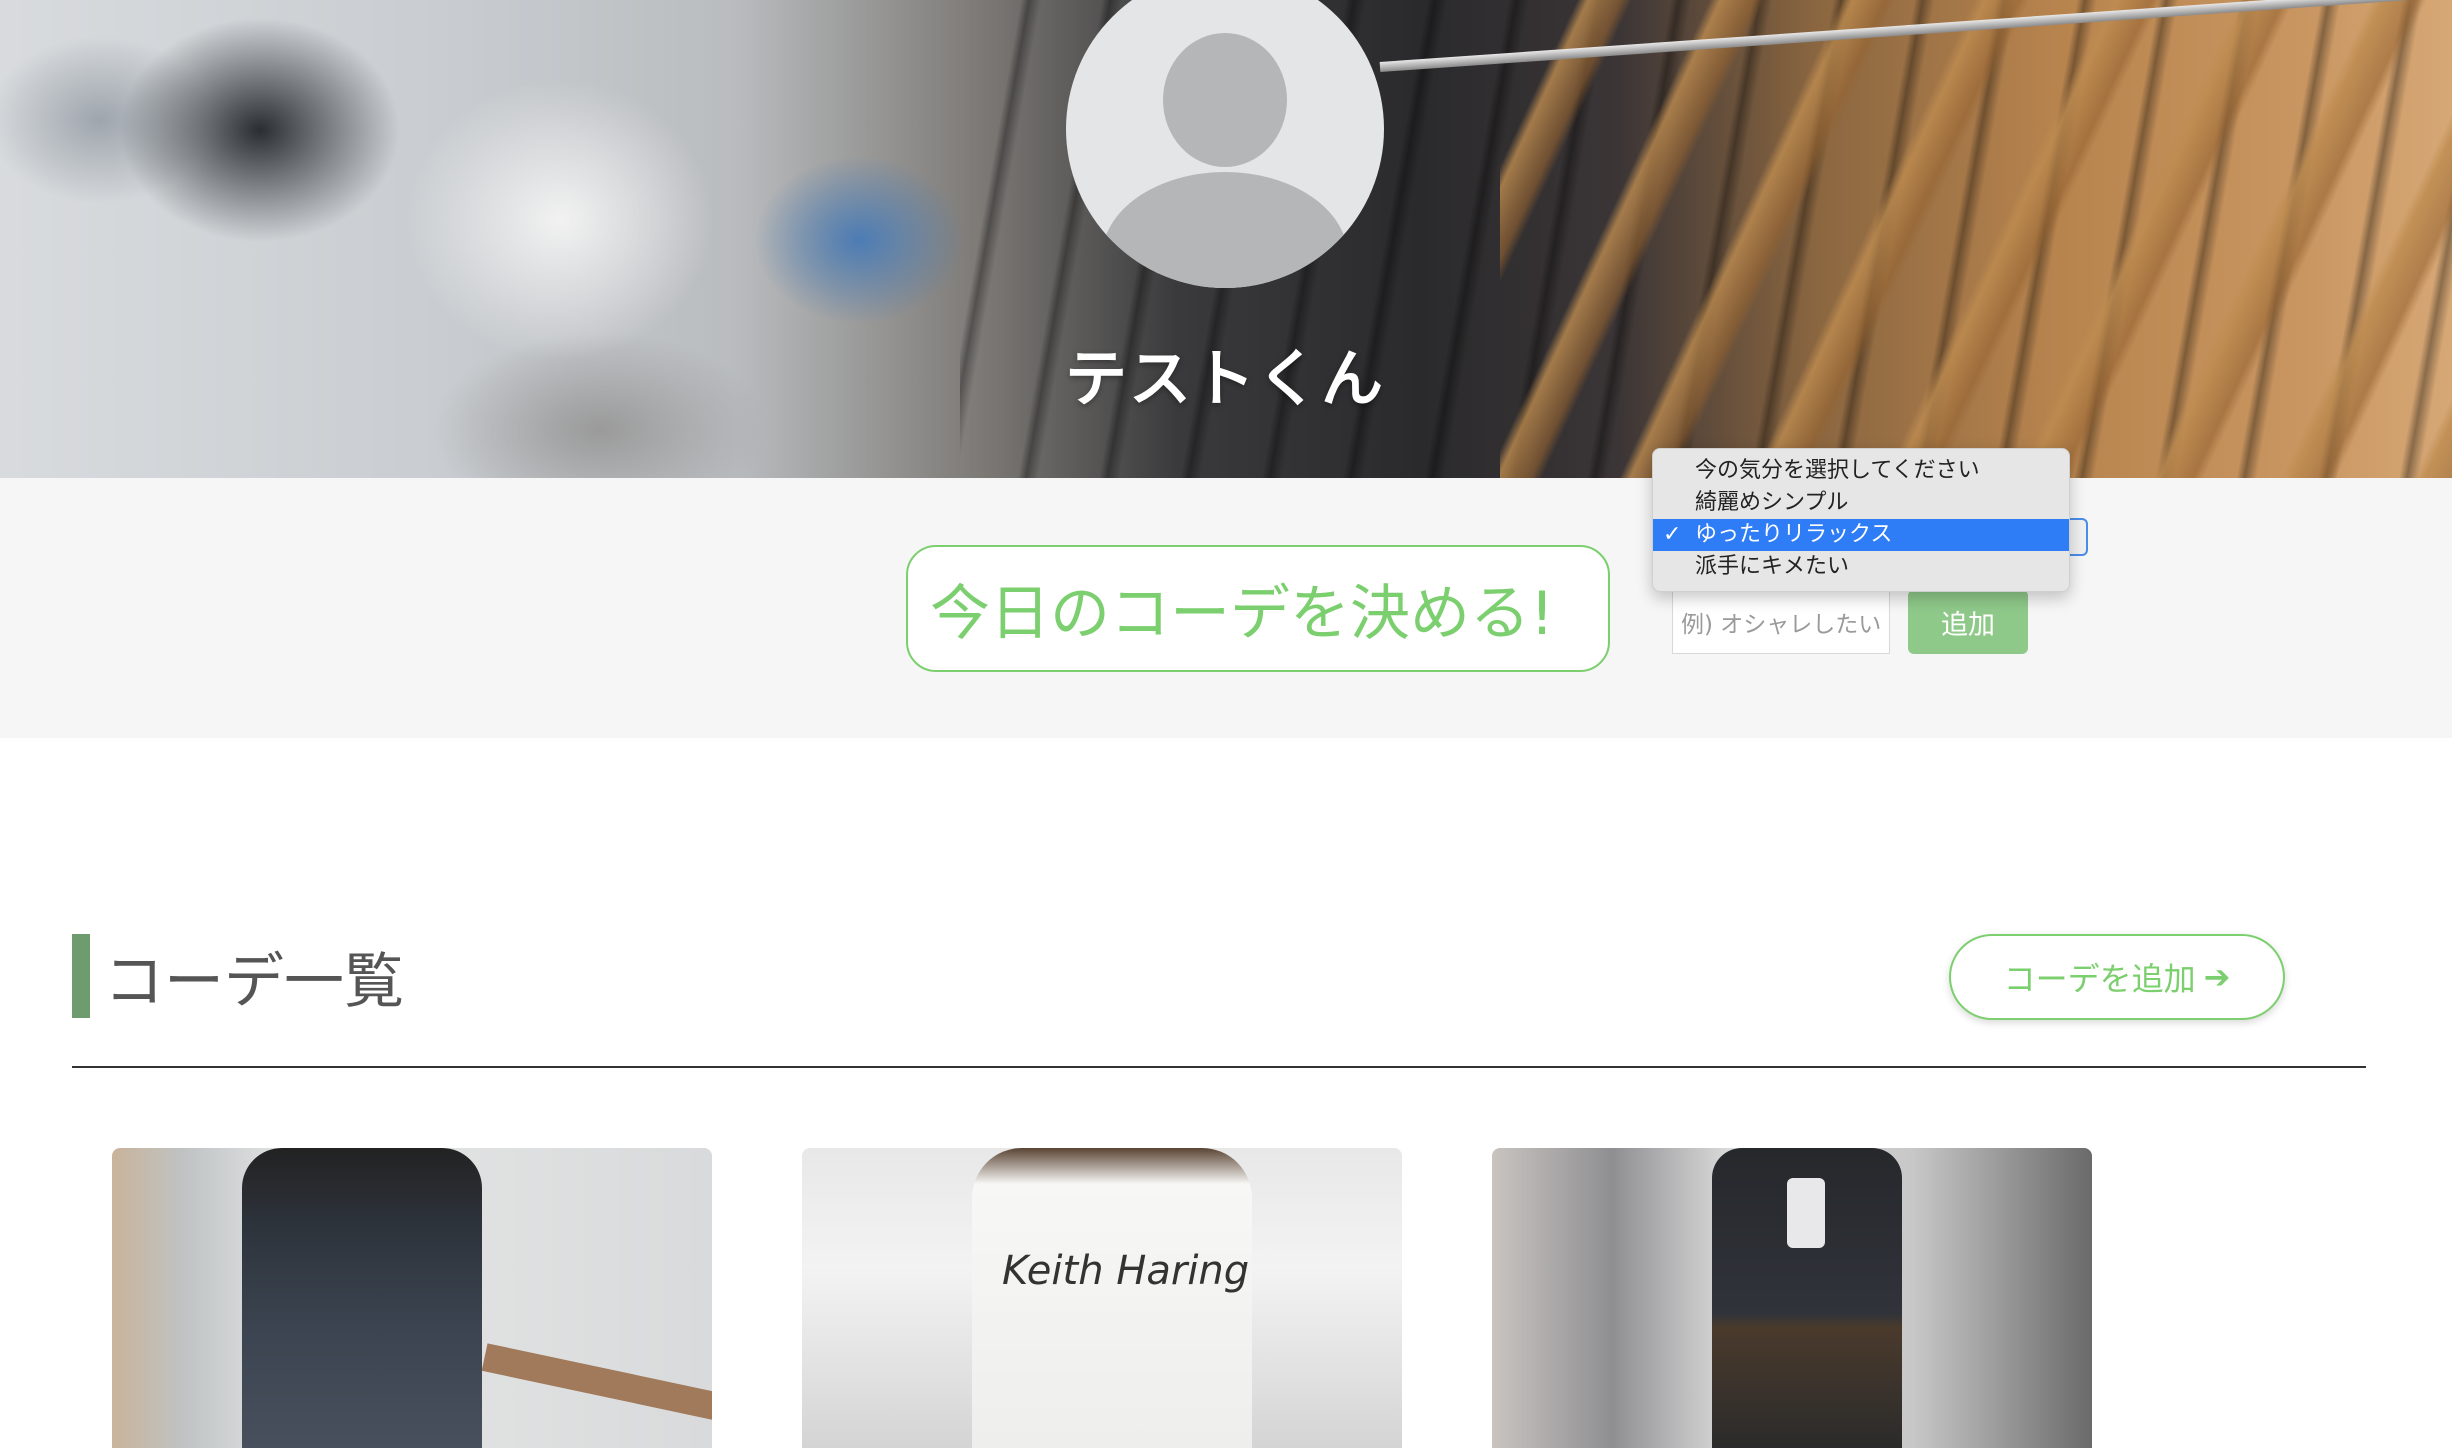 This screenshot has height=1448, width=2452. I want to click on mood-option-label: 綺麗めシンプル, so click(1772, 502).